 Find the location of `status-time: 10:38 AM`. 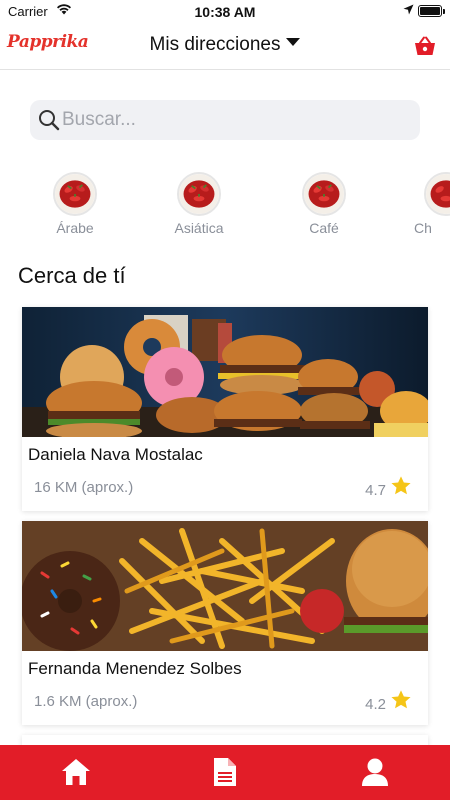

status-time: 10:38 AM is located at coordinates (225, 12).